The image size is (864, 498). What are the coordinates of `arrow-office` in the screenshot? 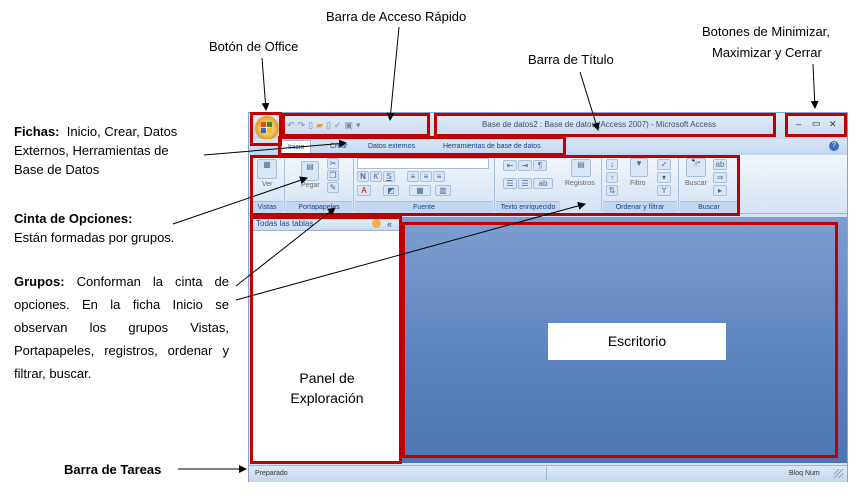 It's located at (265, 84).